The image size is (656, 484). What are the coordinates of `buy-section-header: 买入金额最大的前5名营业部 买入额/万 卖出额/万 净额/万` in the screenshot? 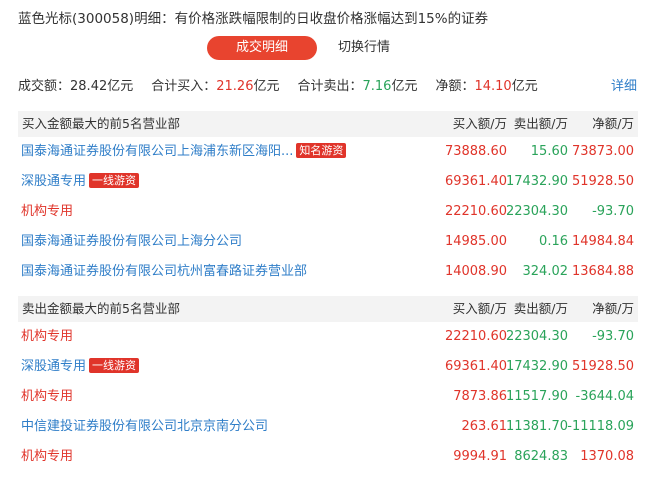 It's located at (328, 124).